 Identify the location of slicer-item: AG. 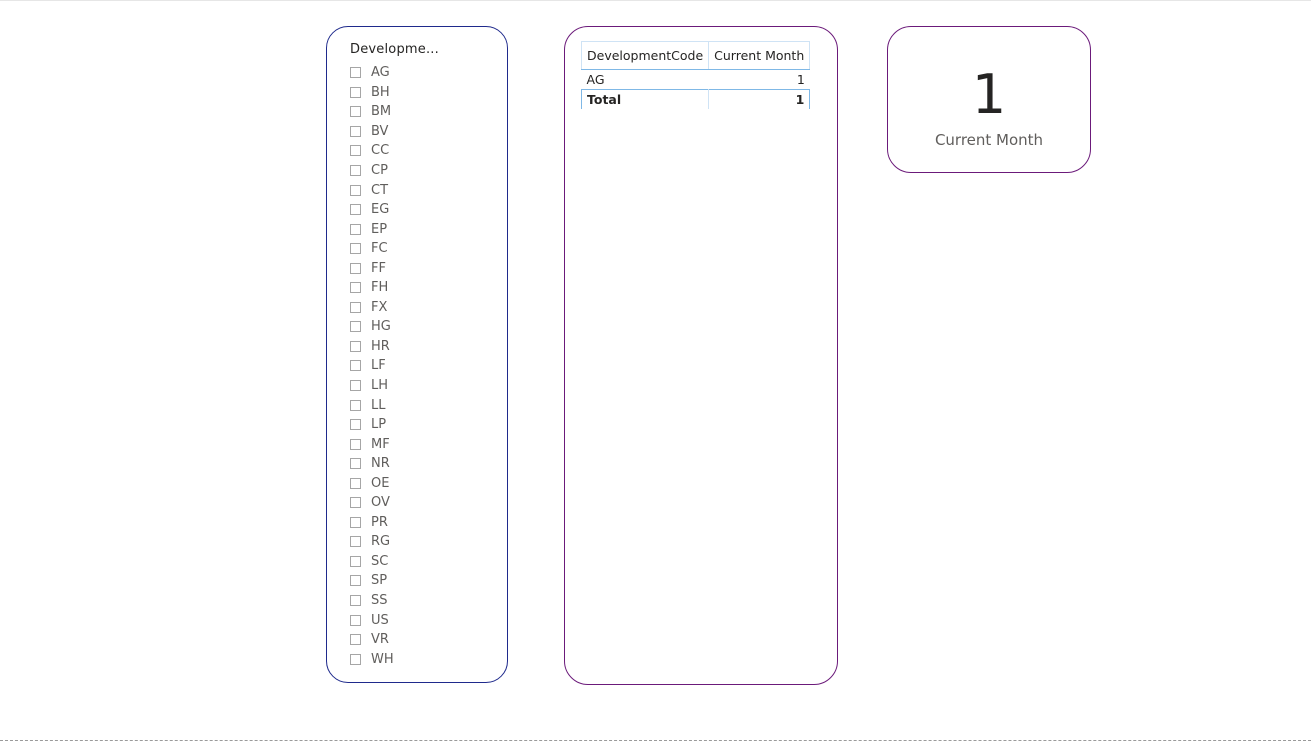
(372, 73).